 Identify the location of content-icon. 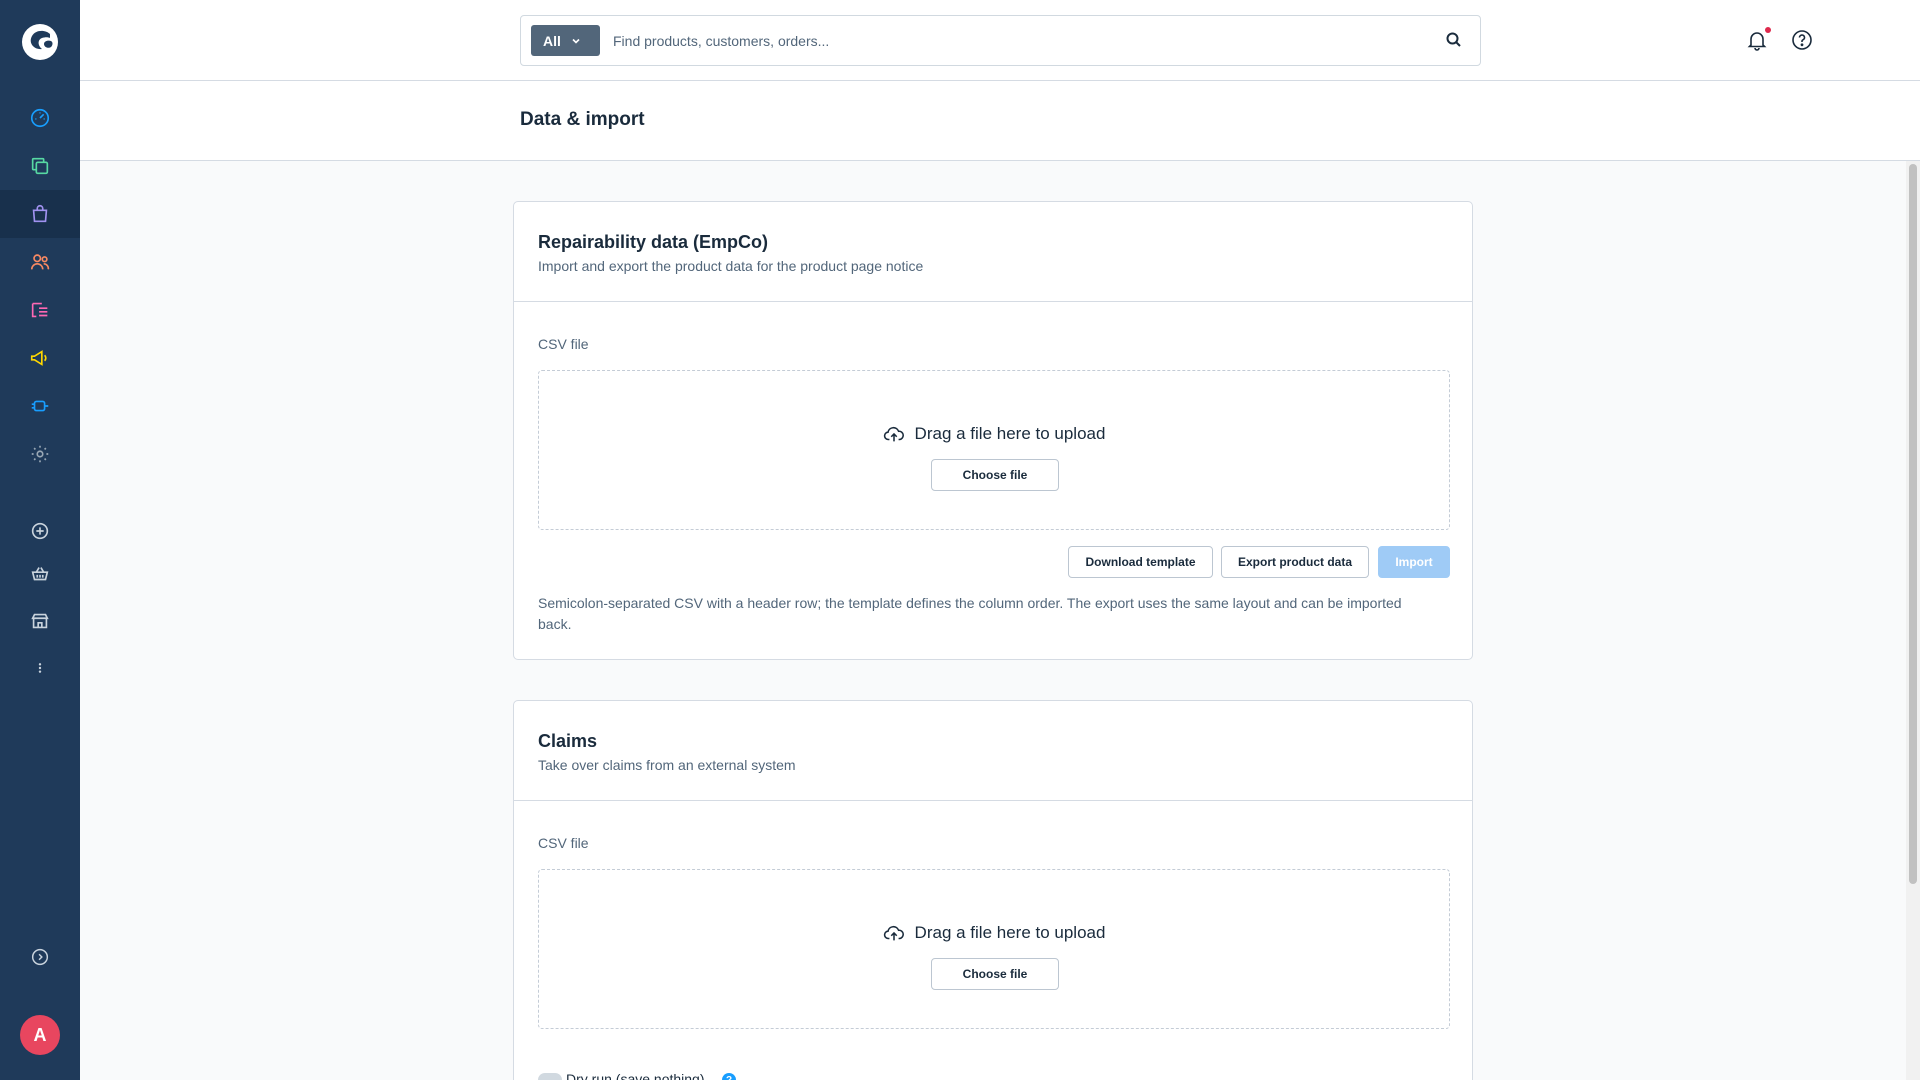
(39, 310).